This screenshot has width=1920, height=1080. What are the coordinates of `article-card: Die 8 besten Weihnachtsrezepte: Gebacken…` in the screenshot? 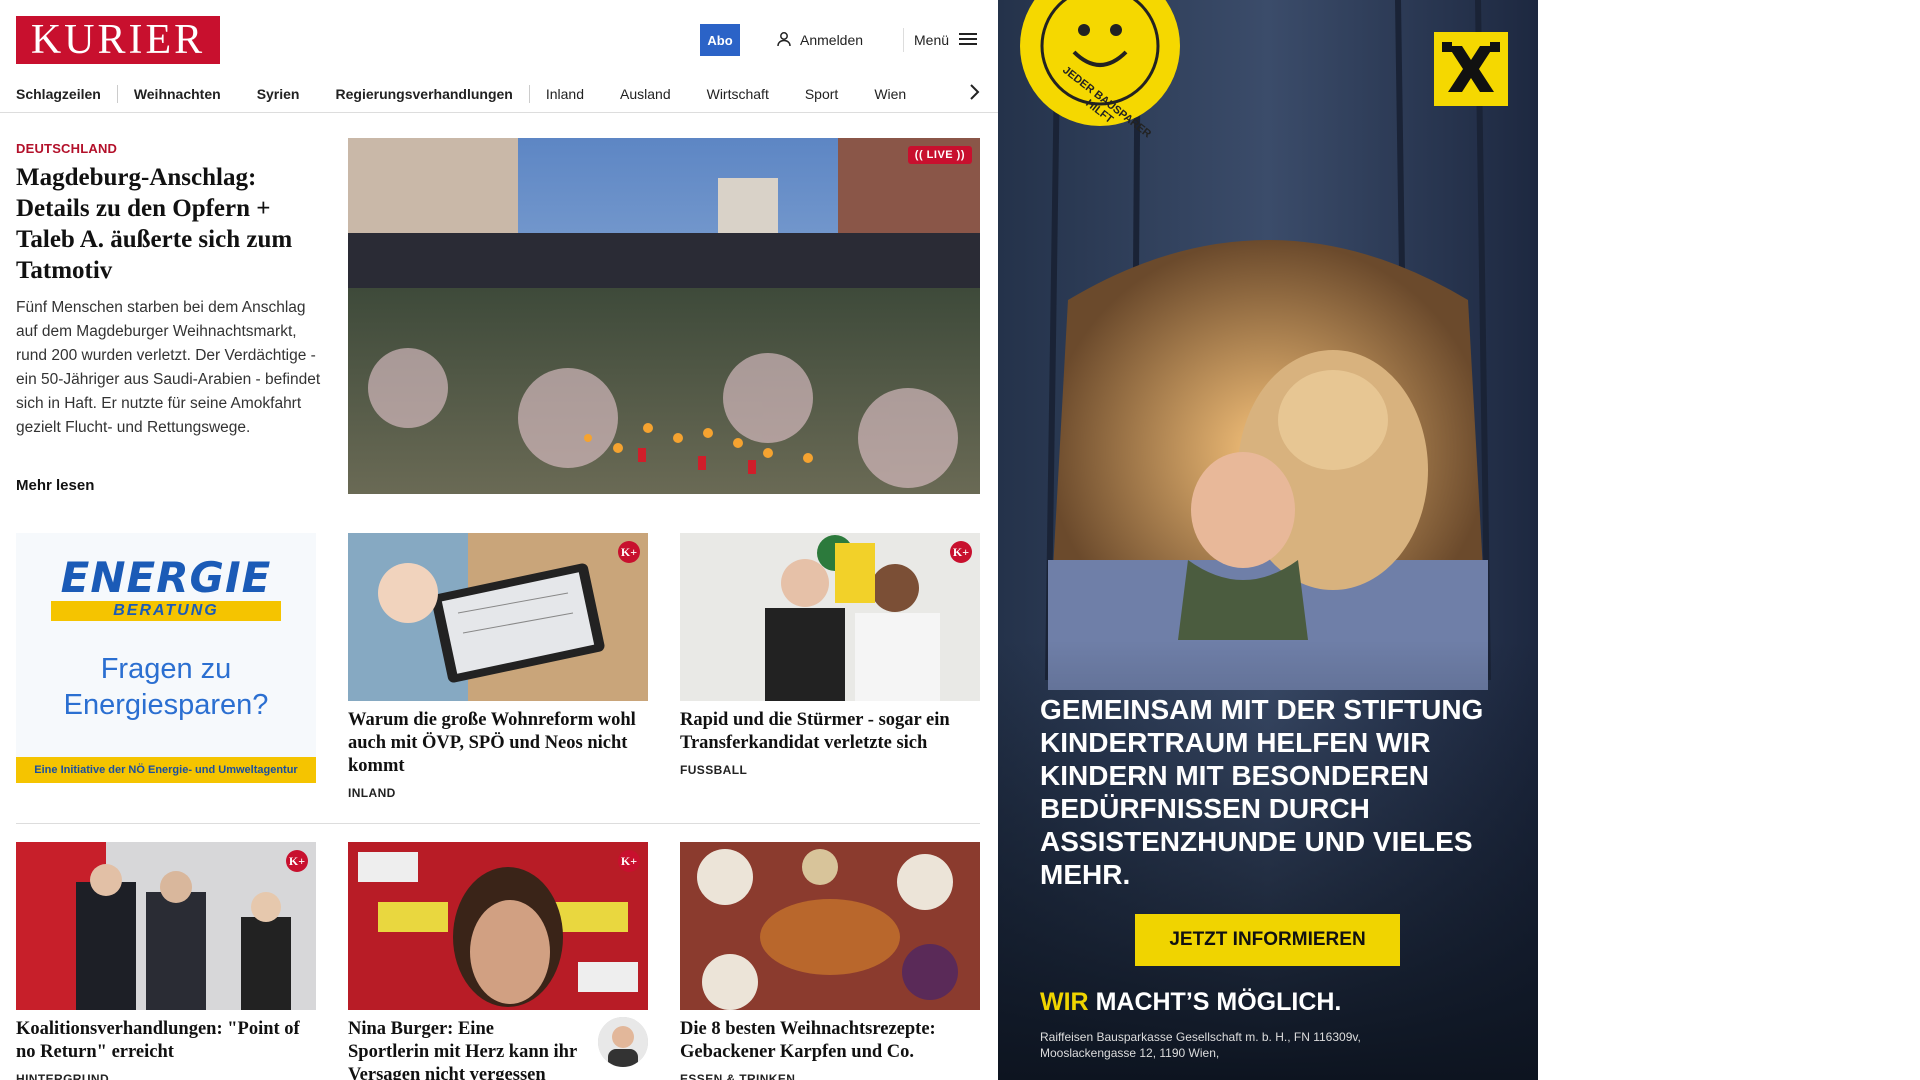 It's located at (830, 961).